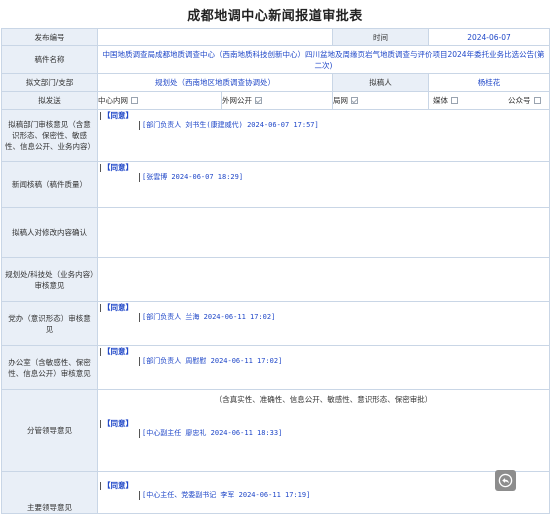  I want to click on approval-signature: [中心副主任 廖忠礼 2024-06-11 18:33], so click(210, 433).